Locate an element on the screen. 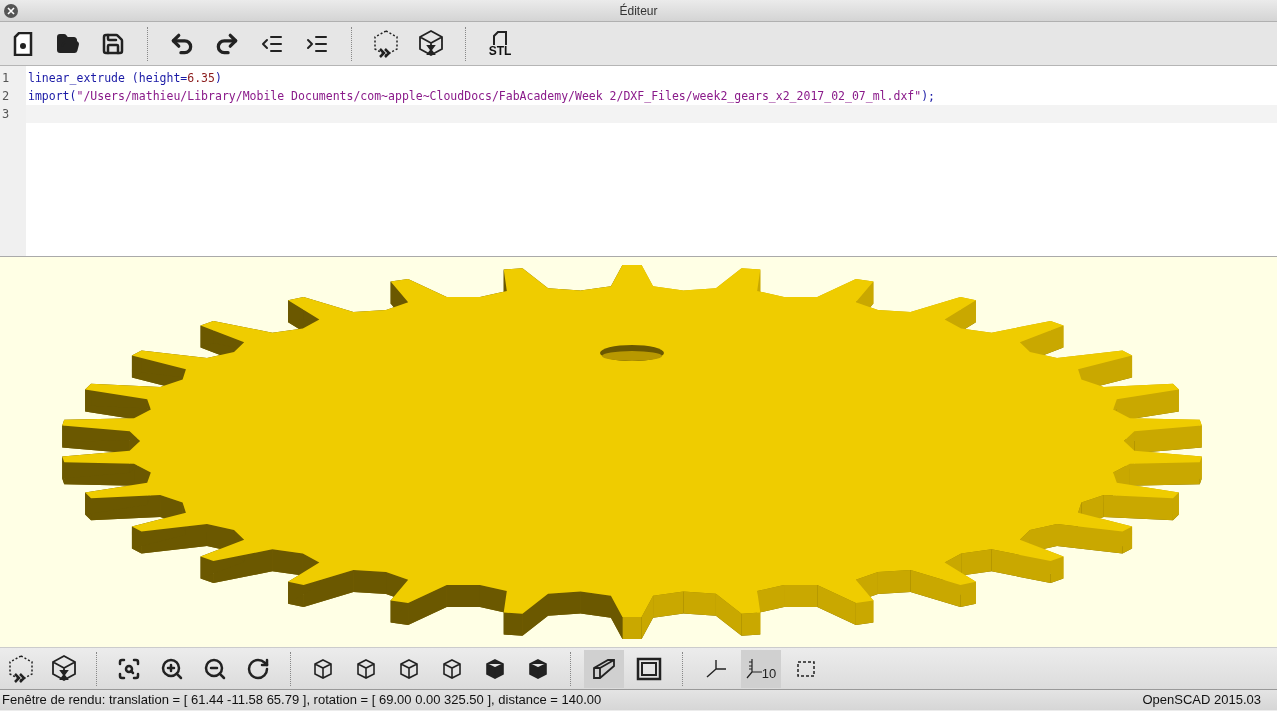  scales-toggle: 10 is located at coordinates (761, 668).